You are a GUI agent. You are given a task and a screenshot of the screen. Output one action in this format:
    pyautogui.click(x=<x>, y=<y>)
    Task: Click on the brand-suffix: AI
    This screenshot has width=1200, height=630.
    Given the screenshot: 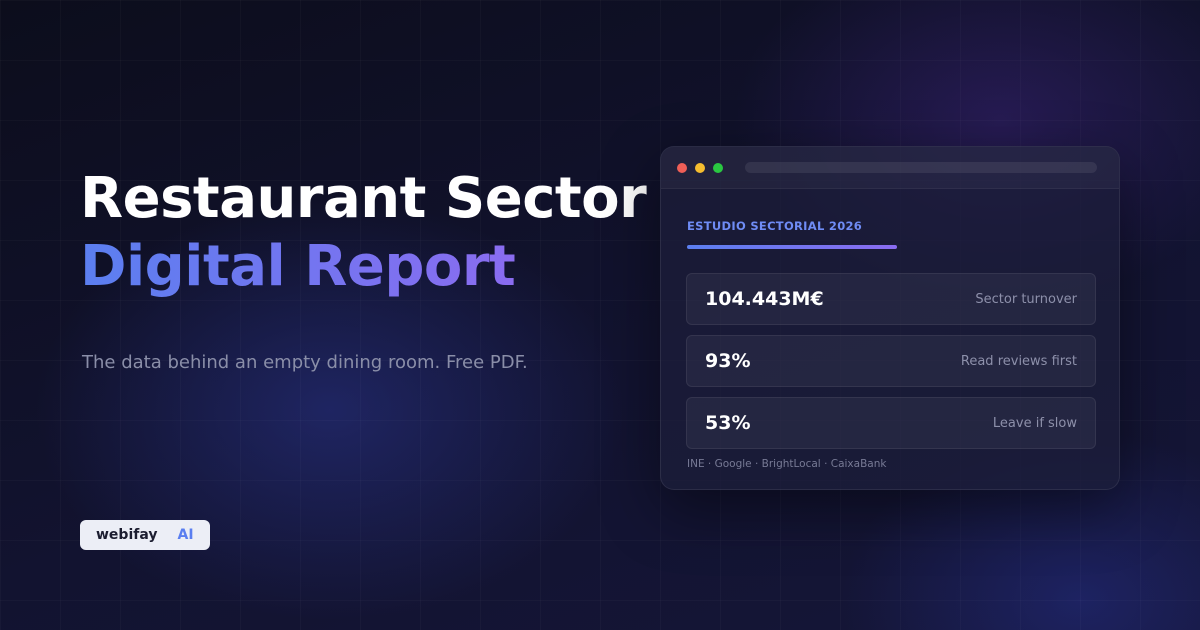 What is the action you would take?
    pyautogui.click(x=185, y=535)
    